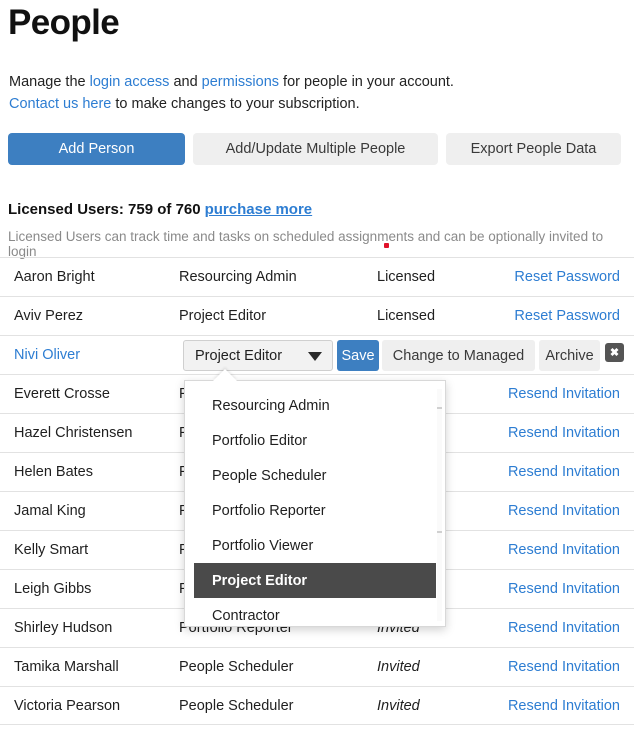 Image resolution: width=634 pixels, height=744 pixels. Describe the element at coordinates (239, 355) in the screenshot. I see `role-select-value: Project Editor` at that location.